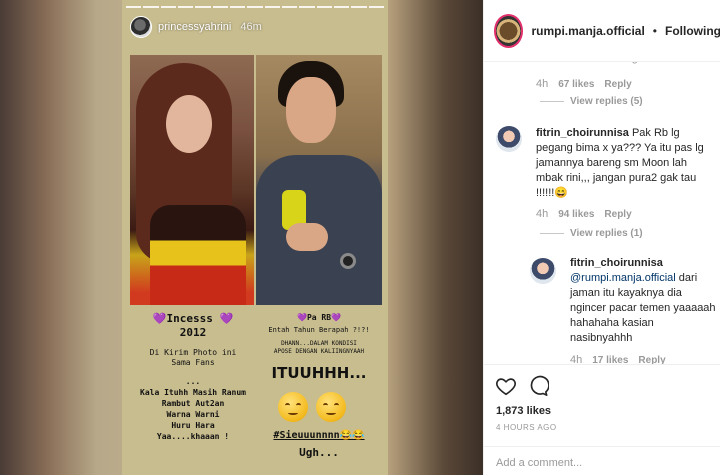  Describe the element at coordinates (610, 359) in the screenshot. I see `comment-likes: 17 likes` at that location.